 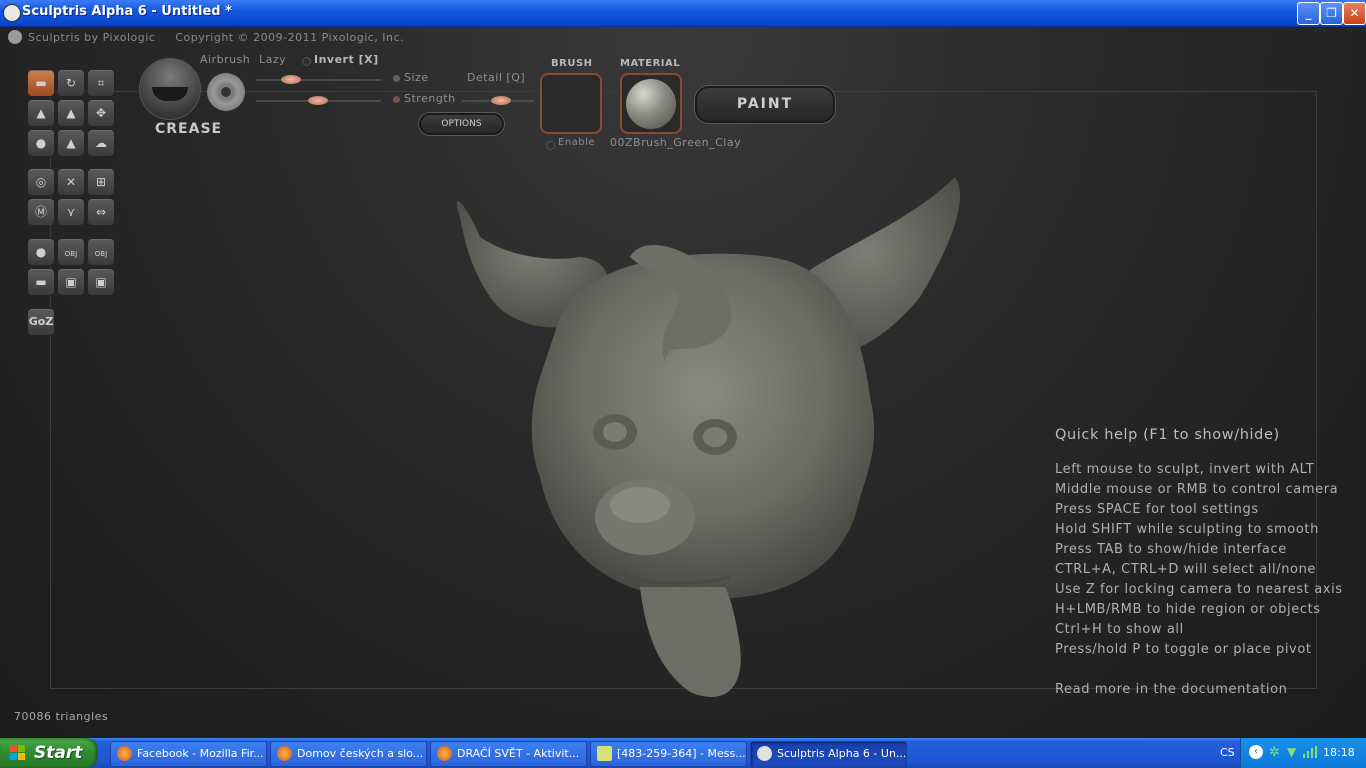 I want to click on strength-label: Strength, so click(x=430, y=98).